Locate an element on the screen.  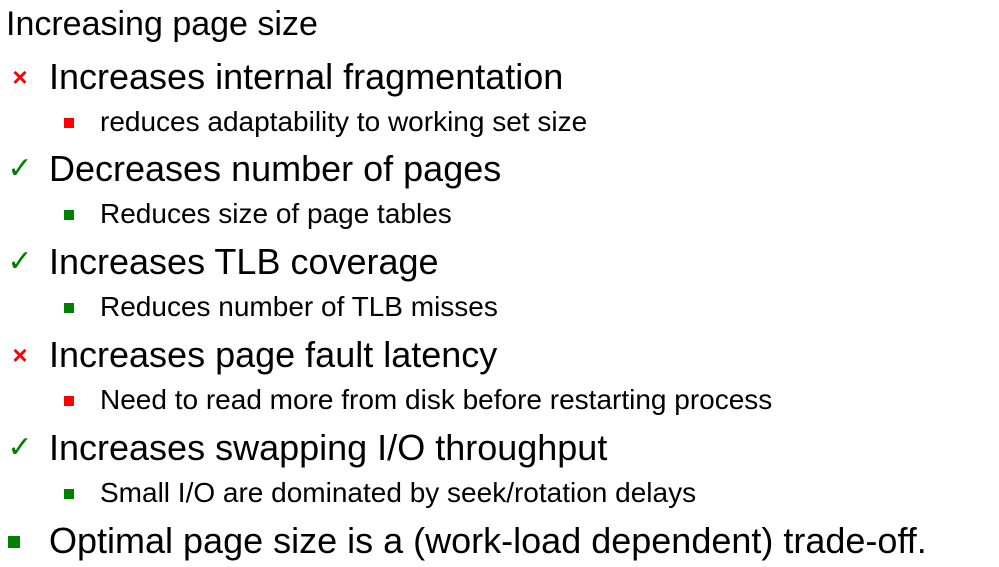
bullet-text: Increases page fault latency is located at coordinates (273, 354).